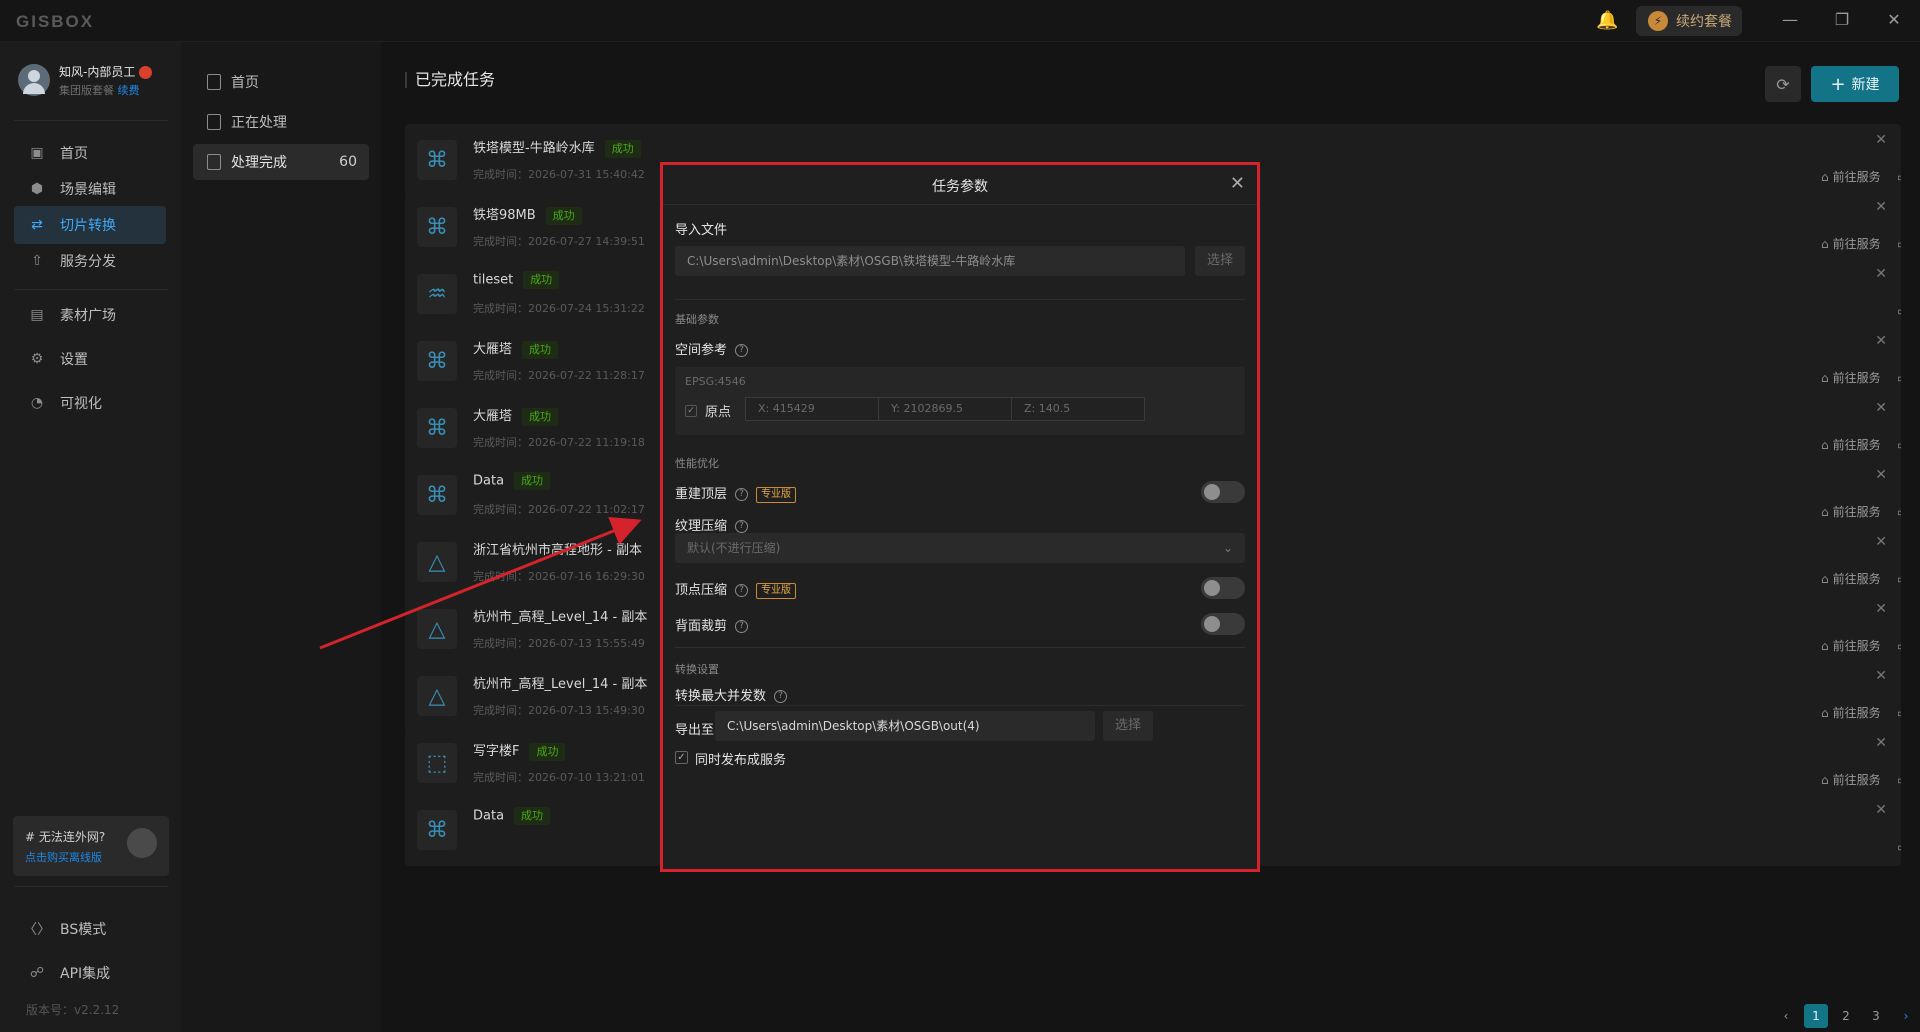 This screenshot has width=1920, height=1032. Describe the element at coordinates (905, 726) in the screenshot. I see `export-path-input: C:\Users\admin\Desktop\素材\OSGB\out(4)` at that location.